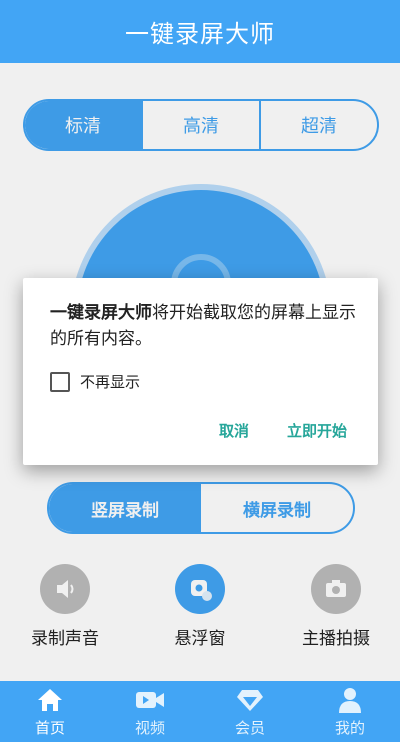 The height and width of the screenshot is (742, 400). I want to click on bottom-navigation: 首页 视频 会员 我的, so click(200, 711).